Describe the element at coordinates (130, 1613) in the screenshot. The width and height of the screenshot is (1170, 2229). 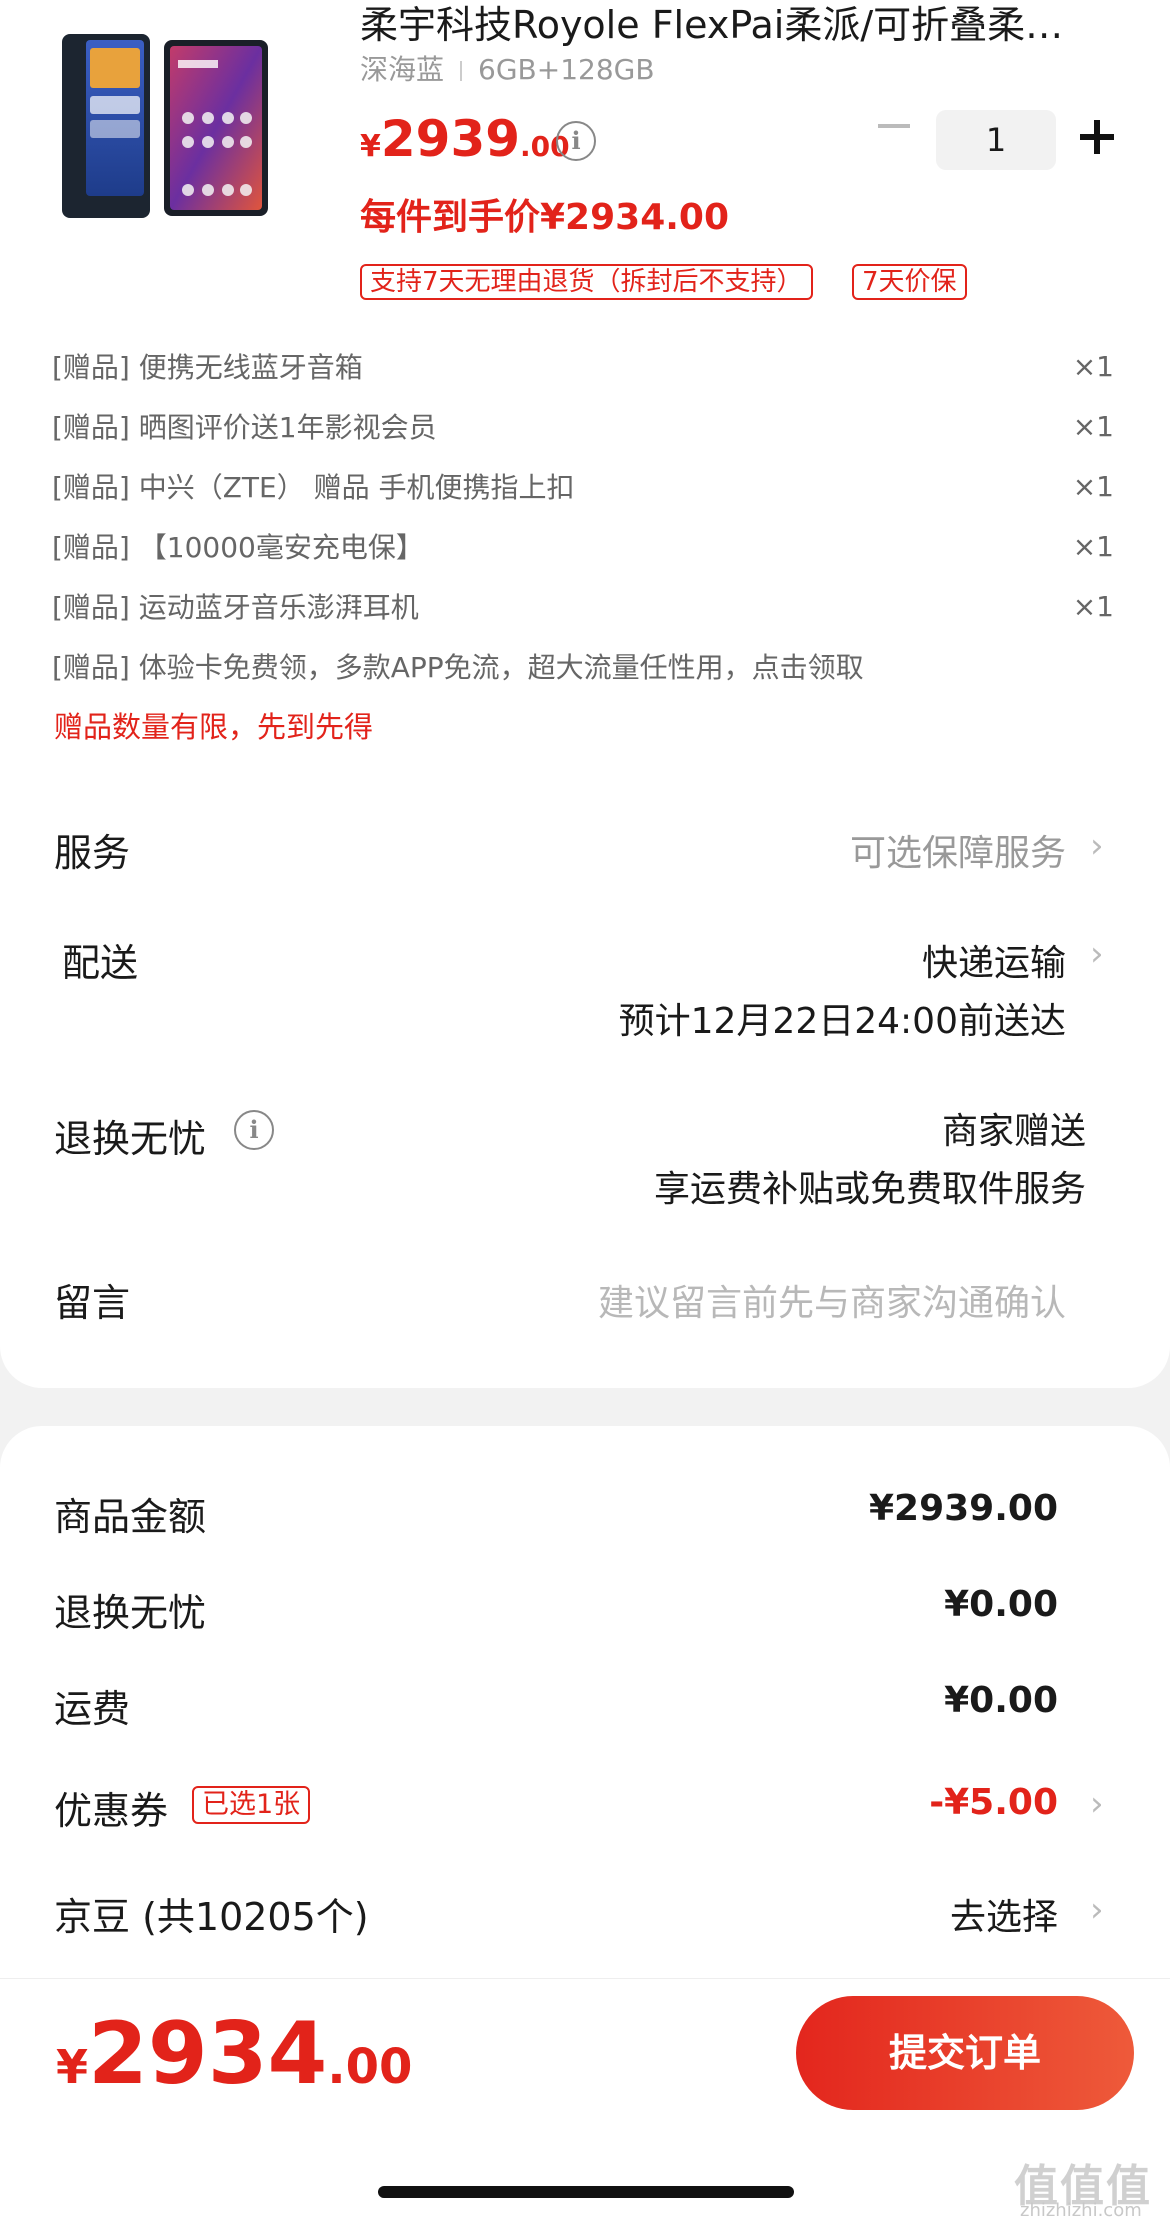
I see `worry-free-fee-label: 退换无忧` at that location.